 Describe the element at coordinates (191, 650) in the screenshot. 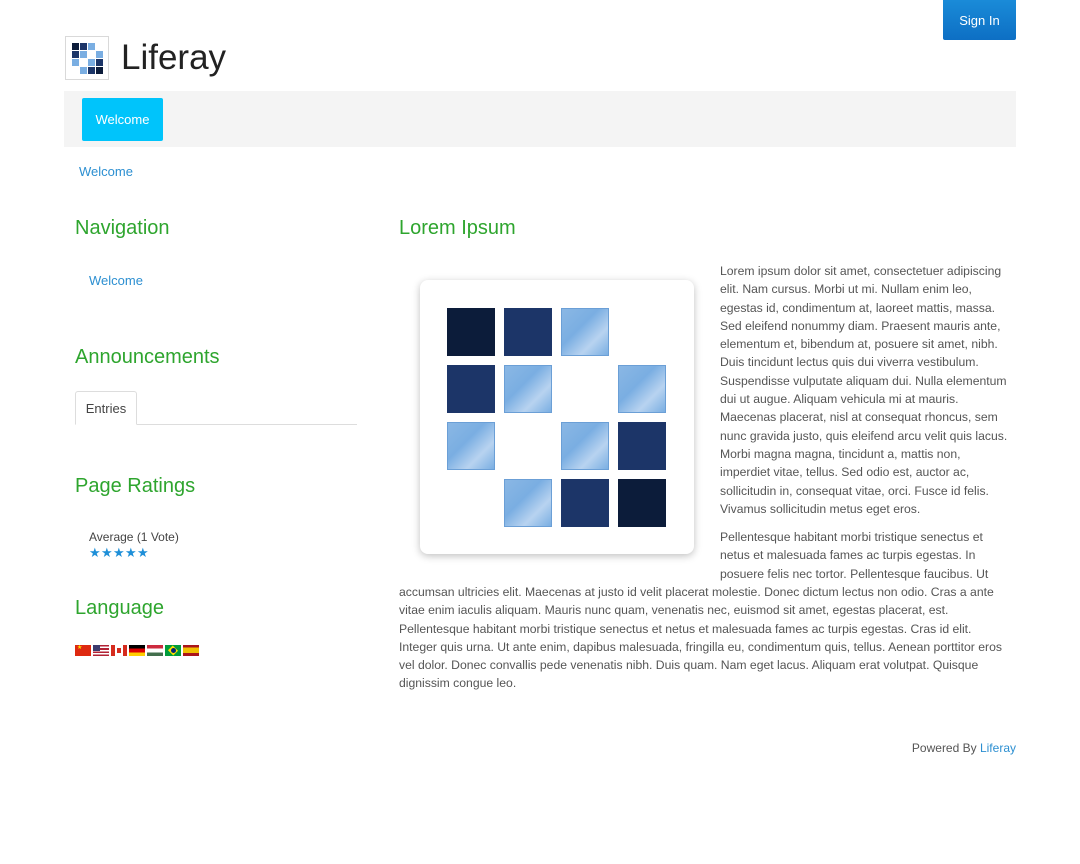

I see `spain-flag-icon` at that location.